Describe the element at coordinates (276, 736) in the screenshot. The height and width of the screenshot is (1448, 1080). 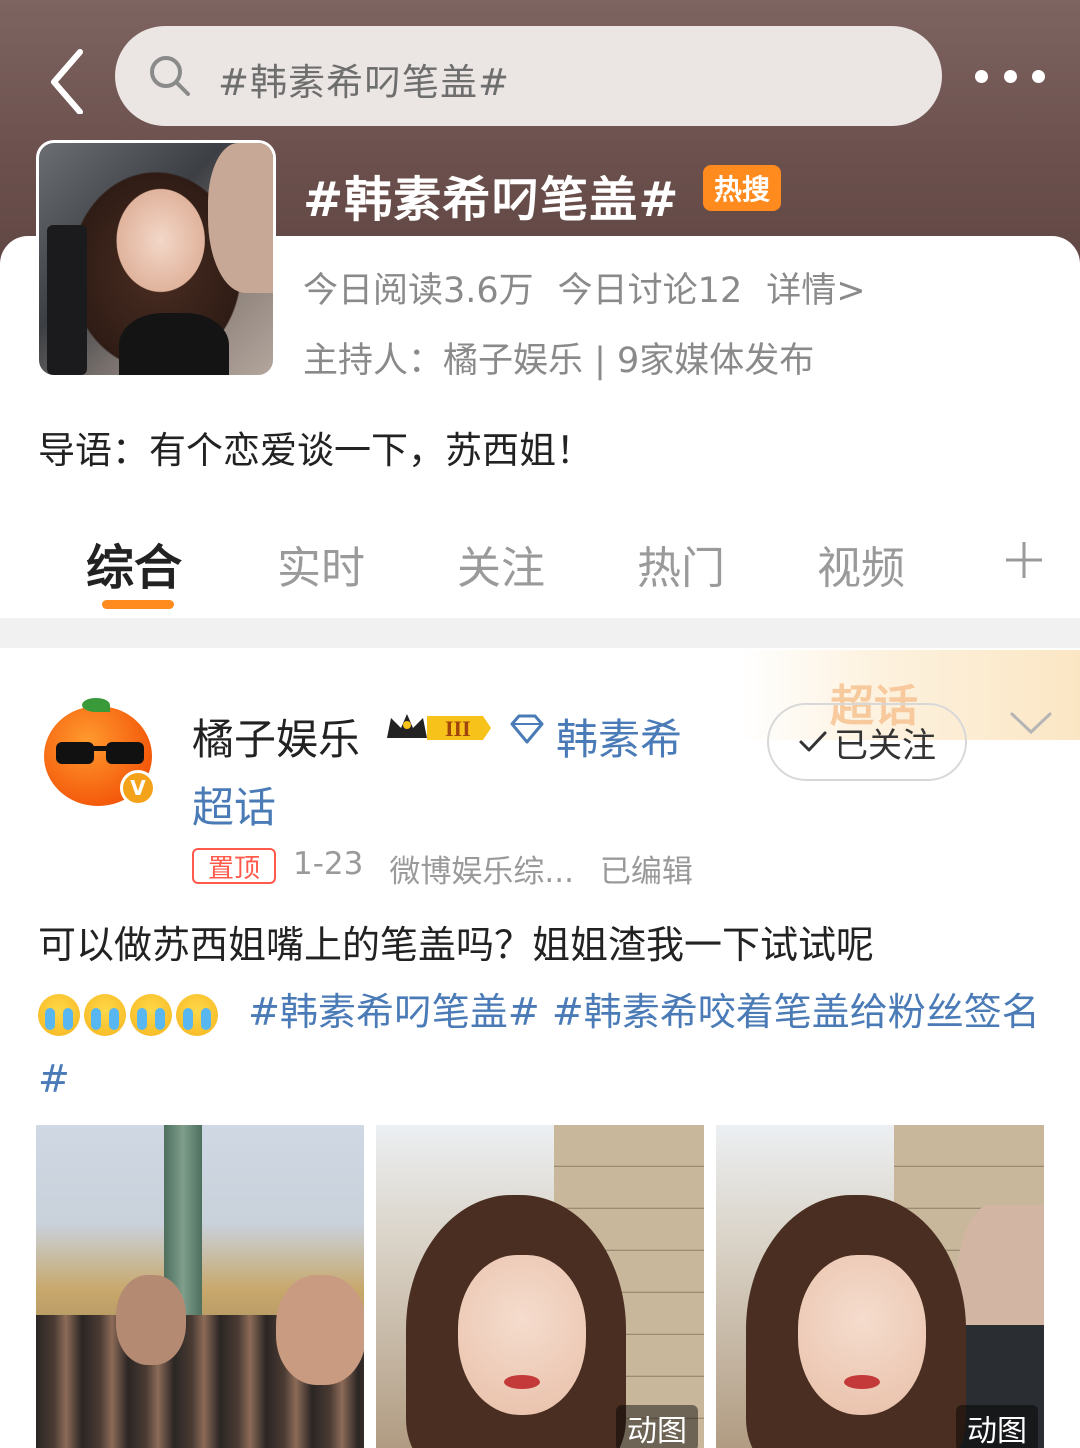
I see `post-username: 橘子娱乐` at that location.